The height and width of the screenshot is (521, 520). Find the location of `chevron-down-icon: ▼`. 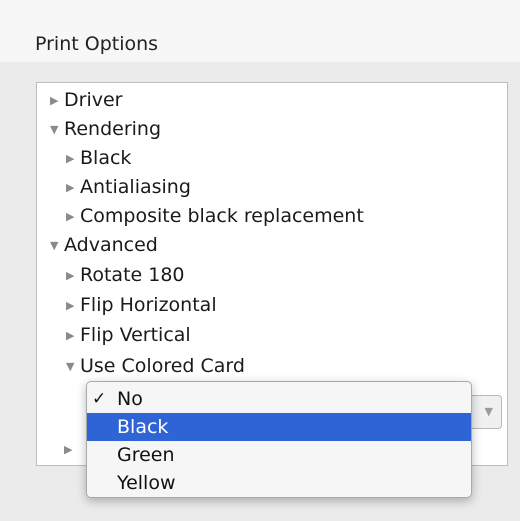

chevron-down-icon: ▼ is located at coordinates (489, 411).